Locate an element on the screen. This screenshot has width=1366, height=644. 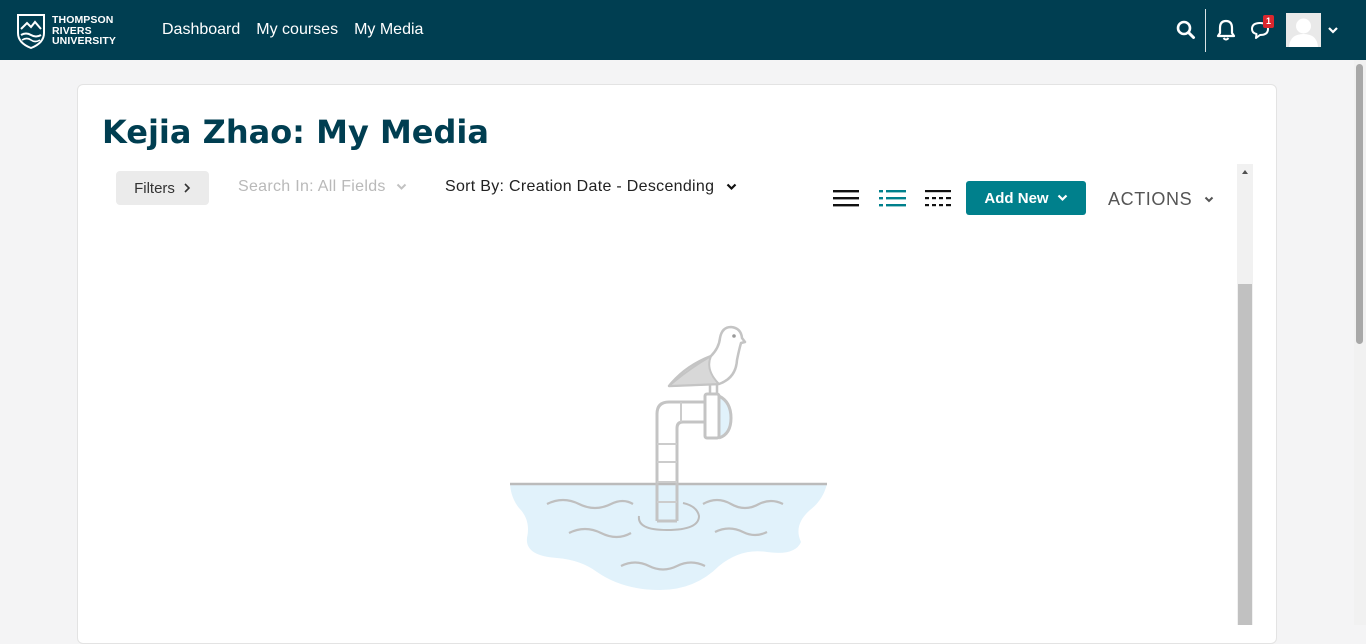
sort-by-label: Sort By: Creation Date - Descending is located at coordinates (580, 186).